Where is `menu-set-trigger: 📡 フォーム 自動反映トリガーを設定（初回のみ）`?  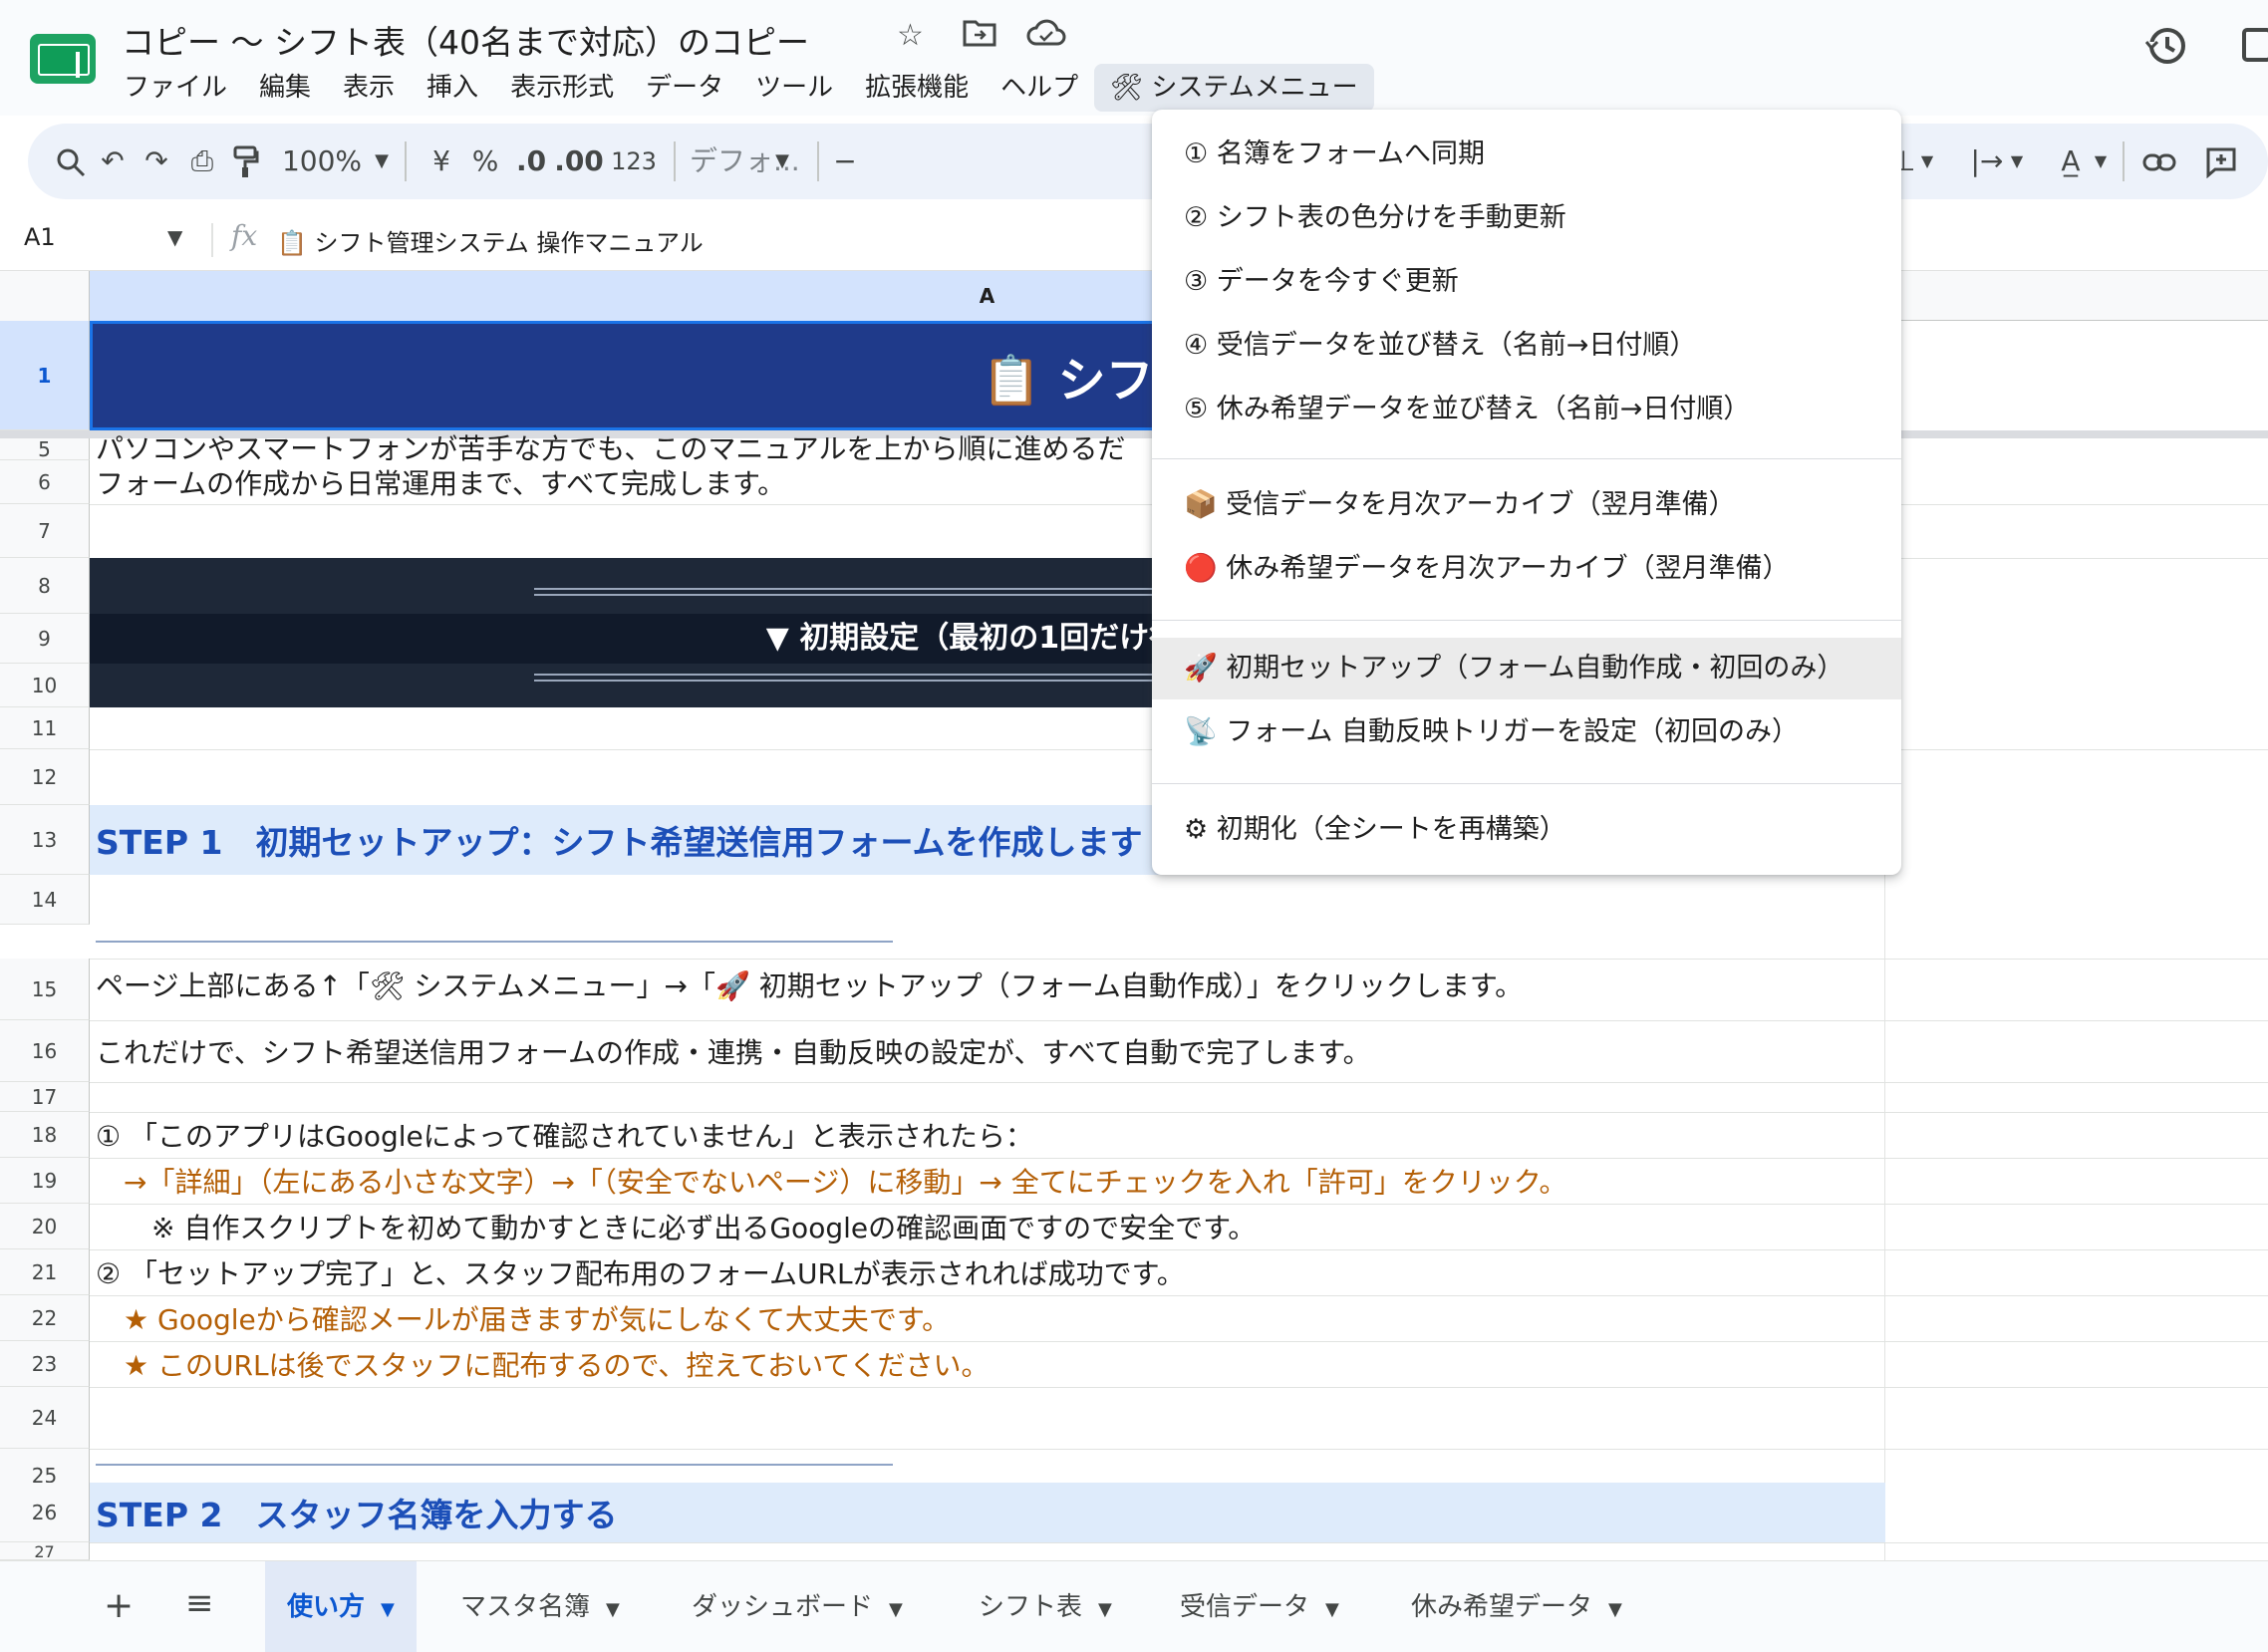 menu-set-trigger: 📡 フォーム 自動反映トリガーを設定（初回のみ） is located at coordinates (1527, 732).